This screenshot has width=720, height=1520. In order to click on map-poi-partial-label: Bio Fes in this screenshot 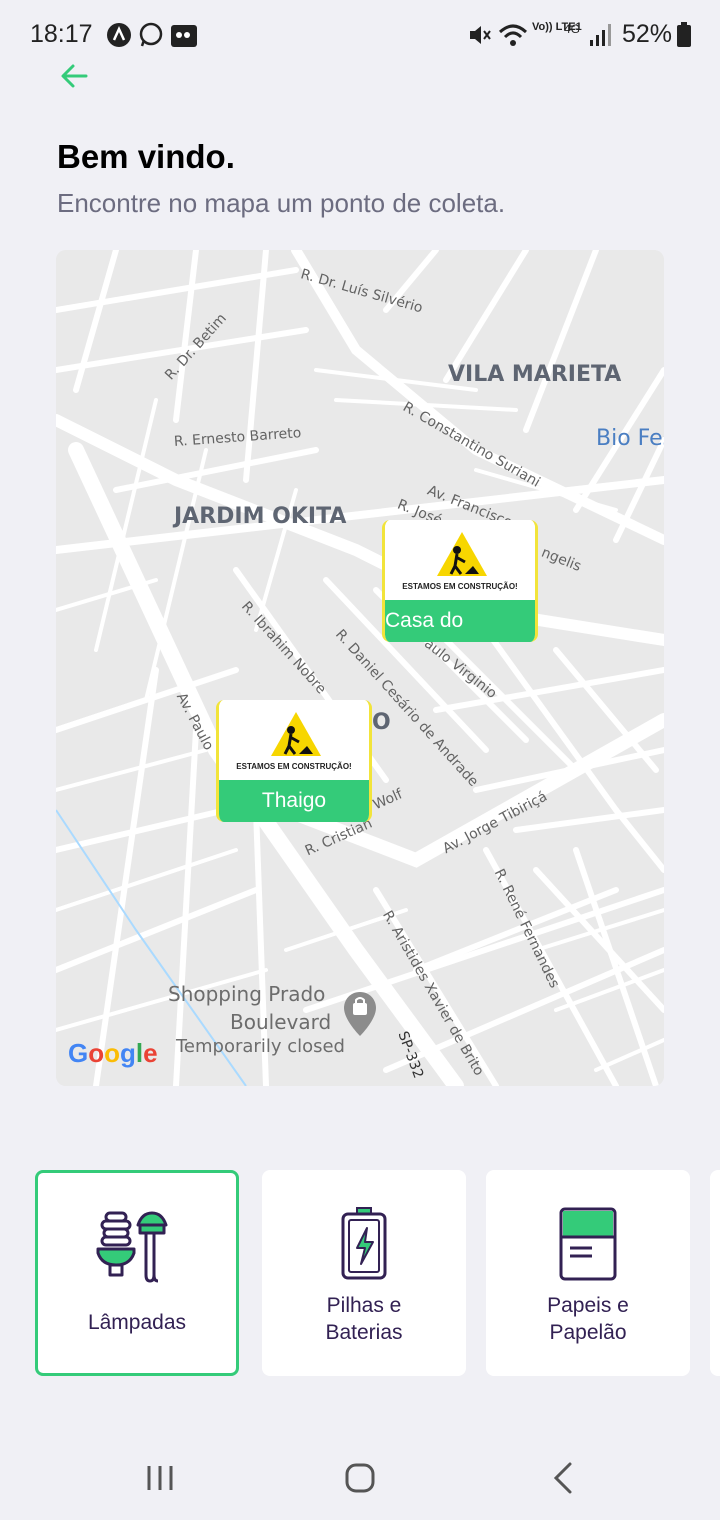, I will do `click(630, 438)`.